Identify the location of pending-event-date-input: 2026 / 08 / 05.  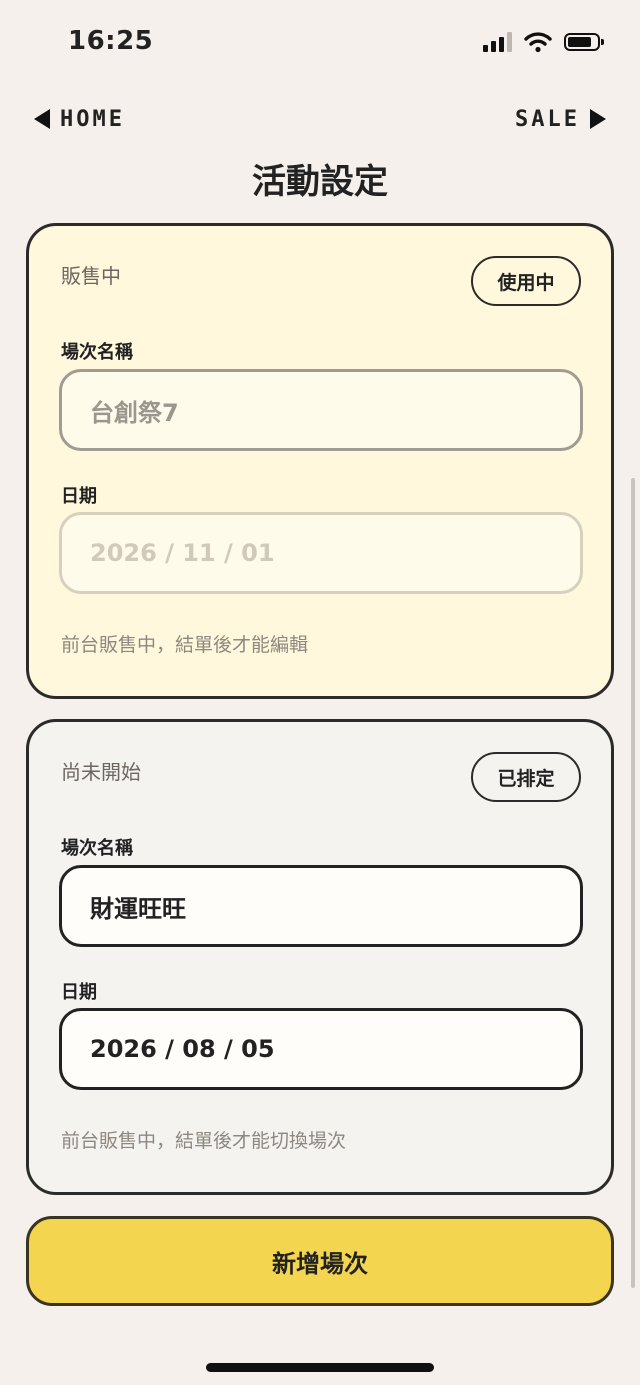
(321, 1049).